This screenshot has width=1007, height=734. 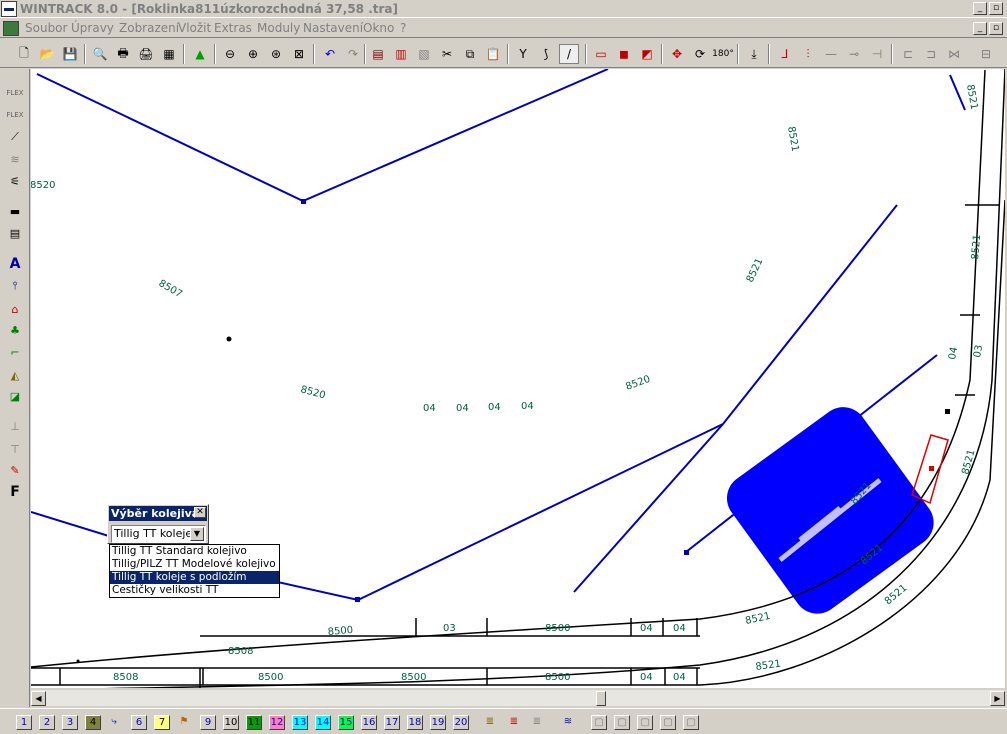 What do you see at coordinates (415, 722) in the screenshot?
I see `layer-18-button: 18` at bounding box center [415, 722].